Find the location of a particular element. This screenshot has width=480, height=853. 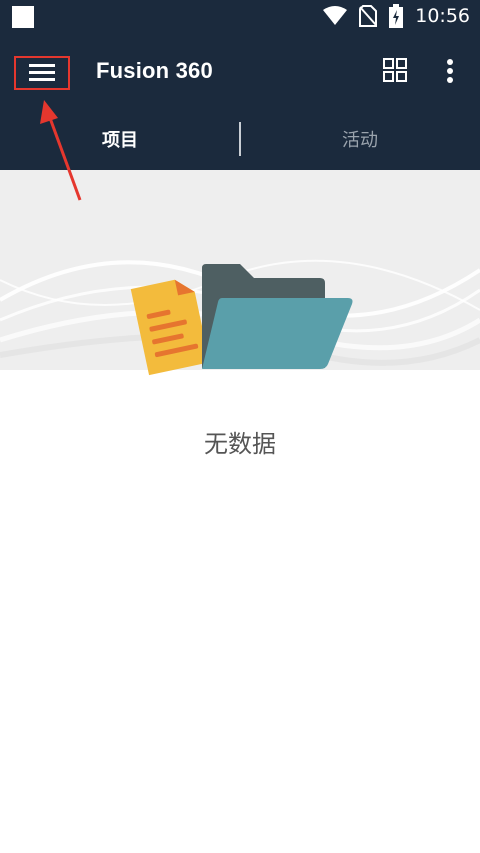

battery-icon is located at coordinates (396, 16).